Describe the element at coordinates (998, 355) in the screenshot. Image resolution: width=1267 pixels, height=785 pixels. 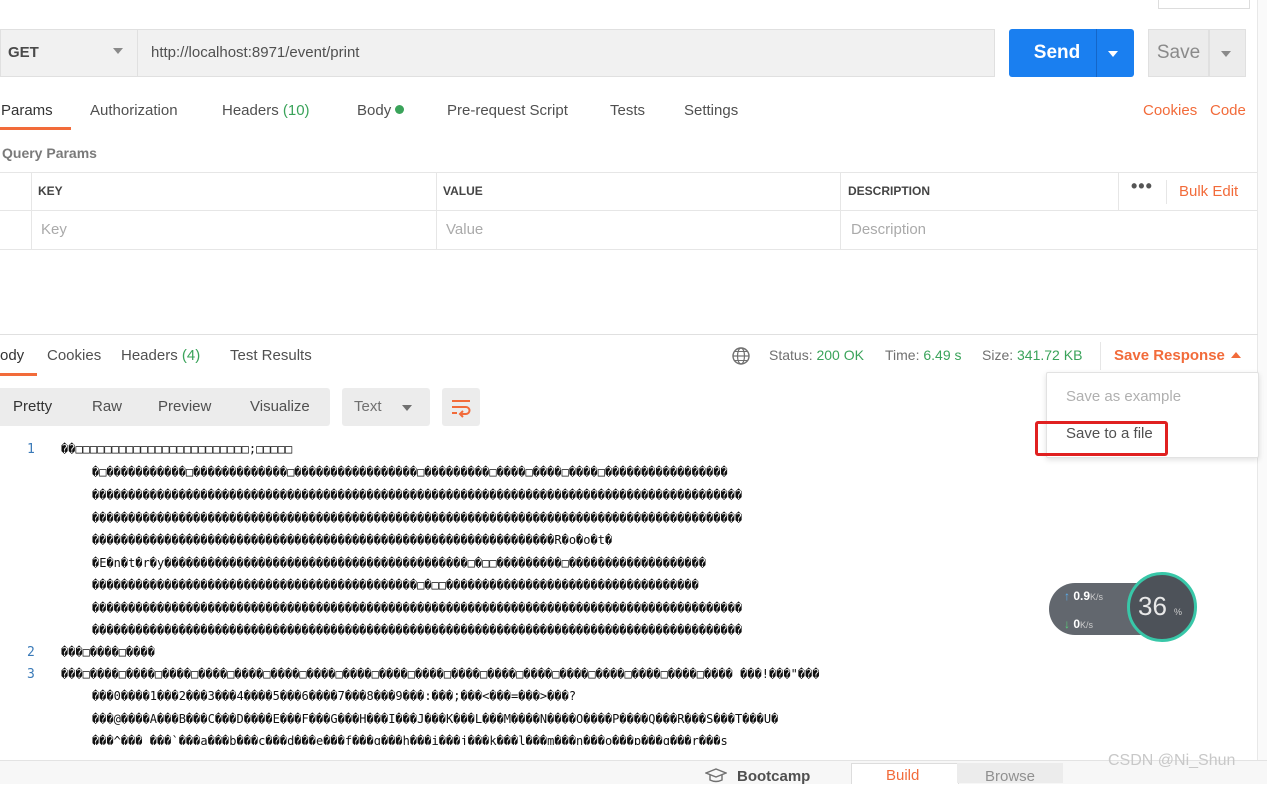
I see `size-label: Size:` at that location.